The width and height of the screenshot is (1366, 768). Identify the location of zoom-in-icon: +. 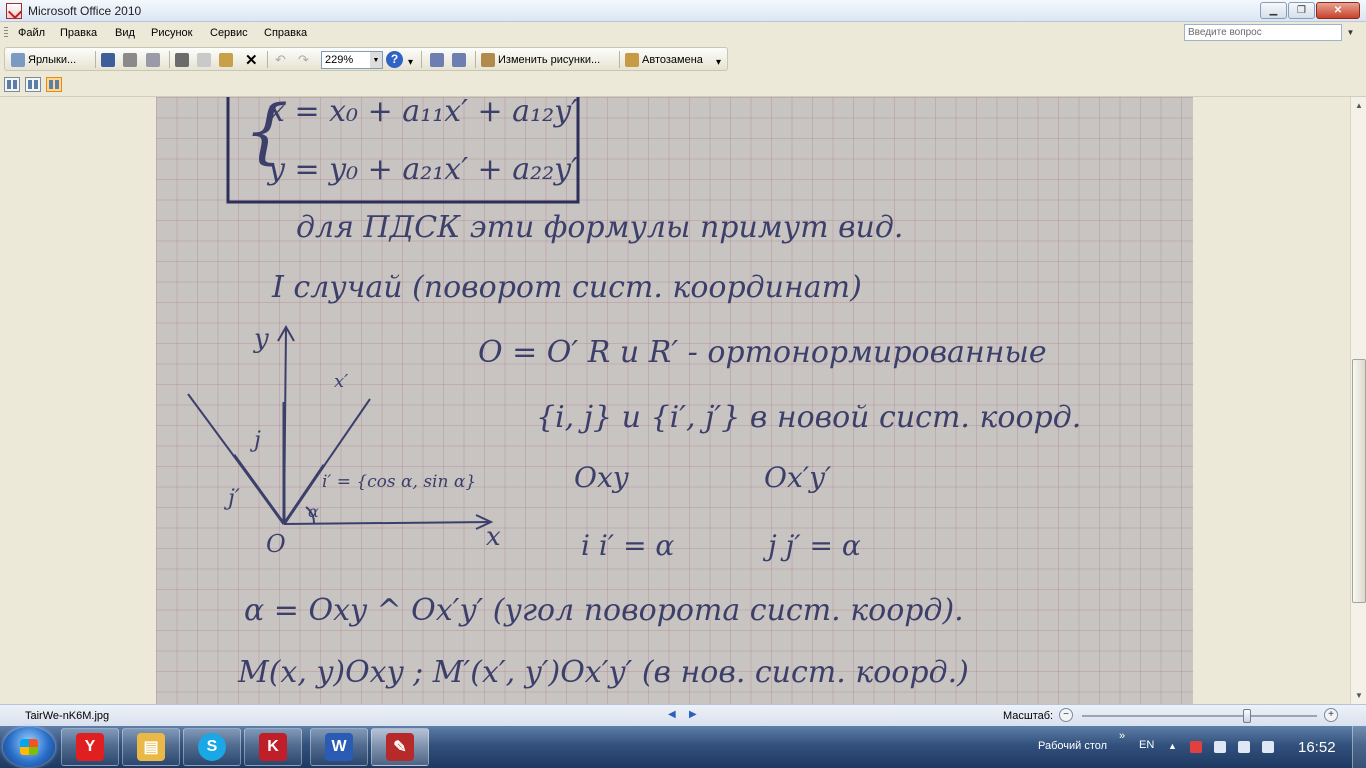
(1331, 715).